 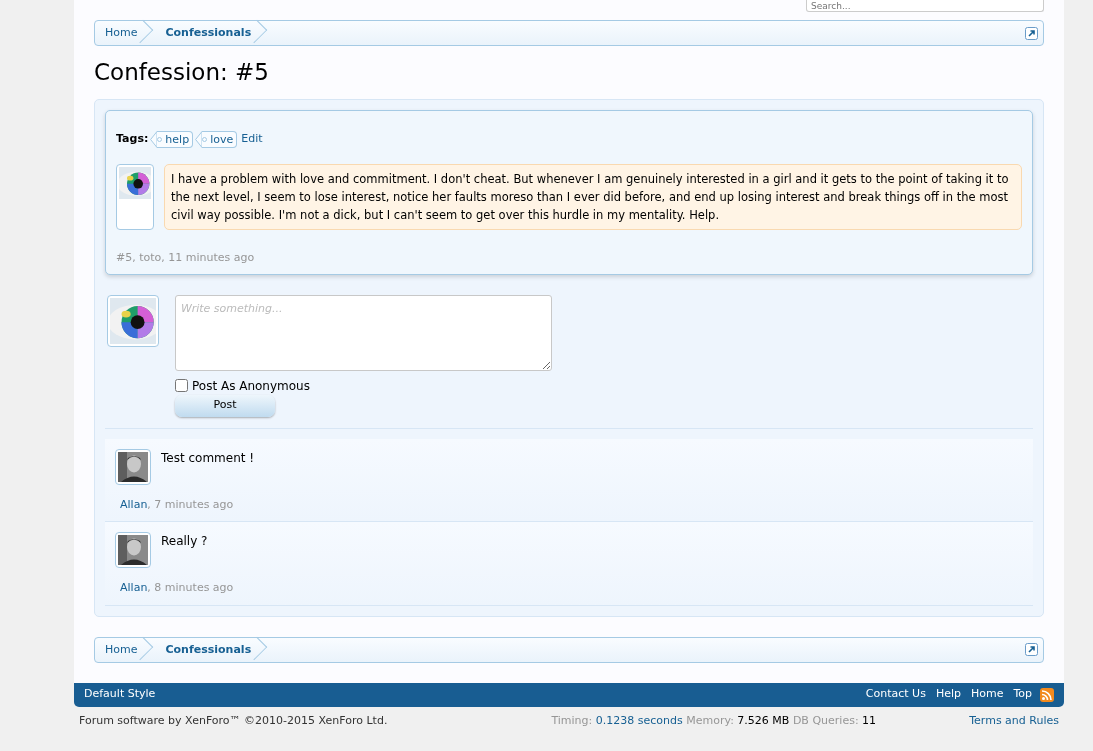 I want to click on footer-link: Home, so click(x=987, y=694).